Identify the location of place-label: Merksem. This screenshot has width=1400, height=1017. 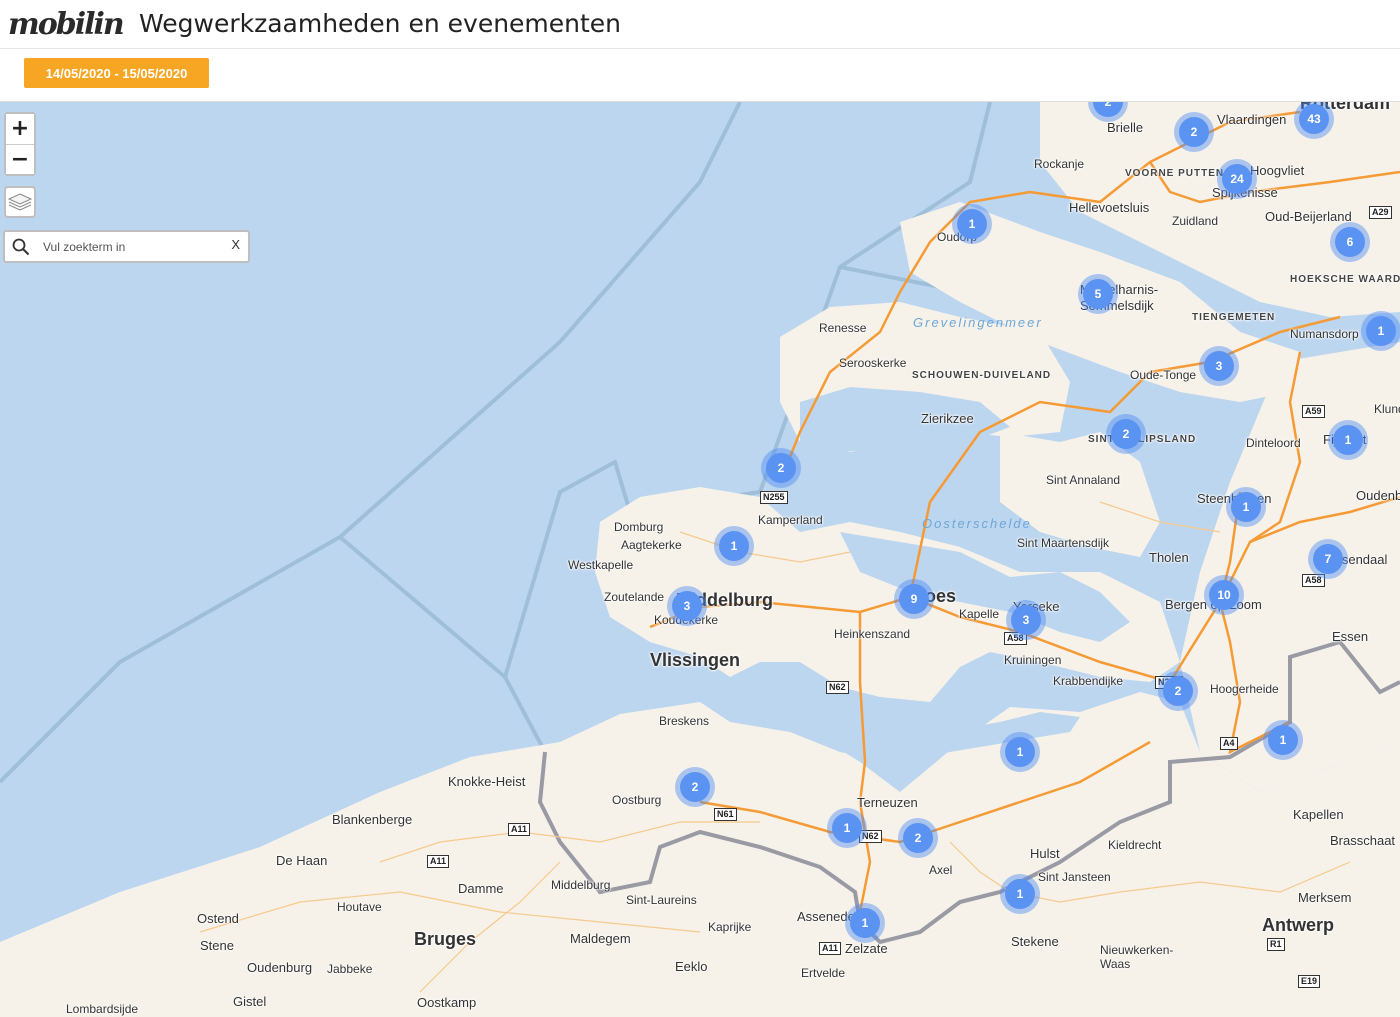
(1325, 897).